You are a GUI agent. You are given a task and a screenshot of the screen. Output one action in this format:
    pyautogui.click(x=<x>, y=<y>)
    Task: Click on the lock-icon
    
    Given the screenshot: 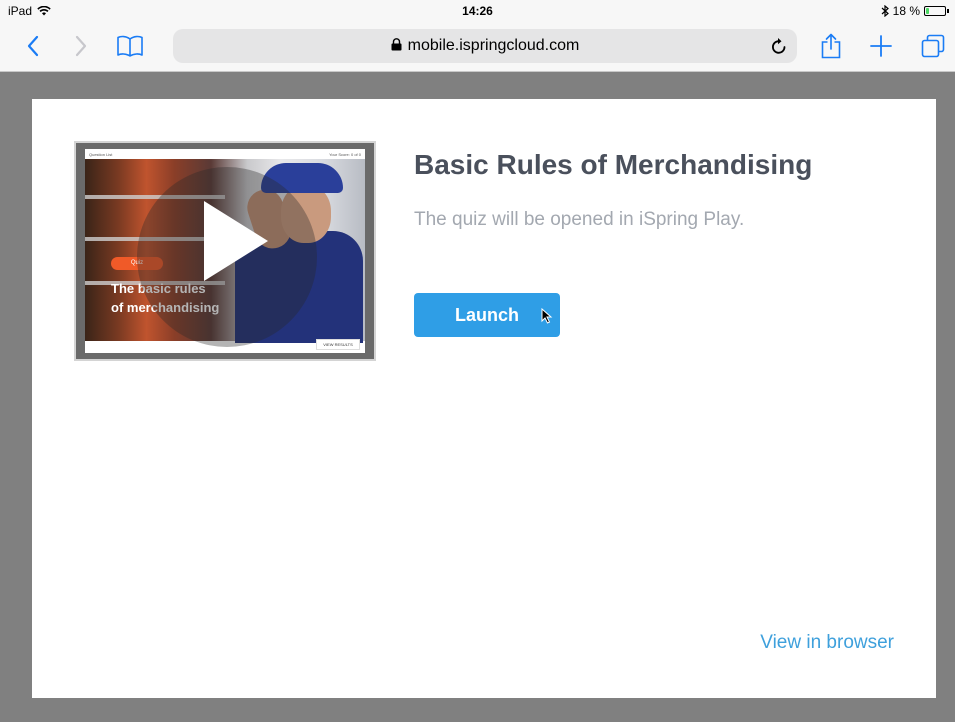 What is the action you would take?
    pyautogui.click(x=396, y=44)
    